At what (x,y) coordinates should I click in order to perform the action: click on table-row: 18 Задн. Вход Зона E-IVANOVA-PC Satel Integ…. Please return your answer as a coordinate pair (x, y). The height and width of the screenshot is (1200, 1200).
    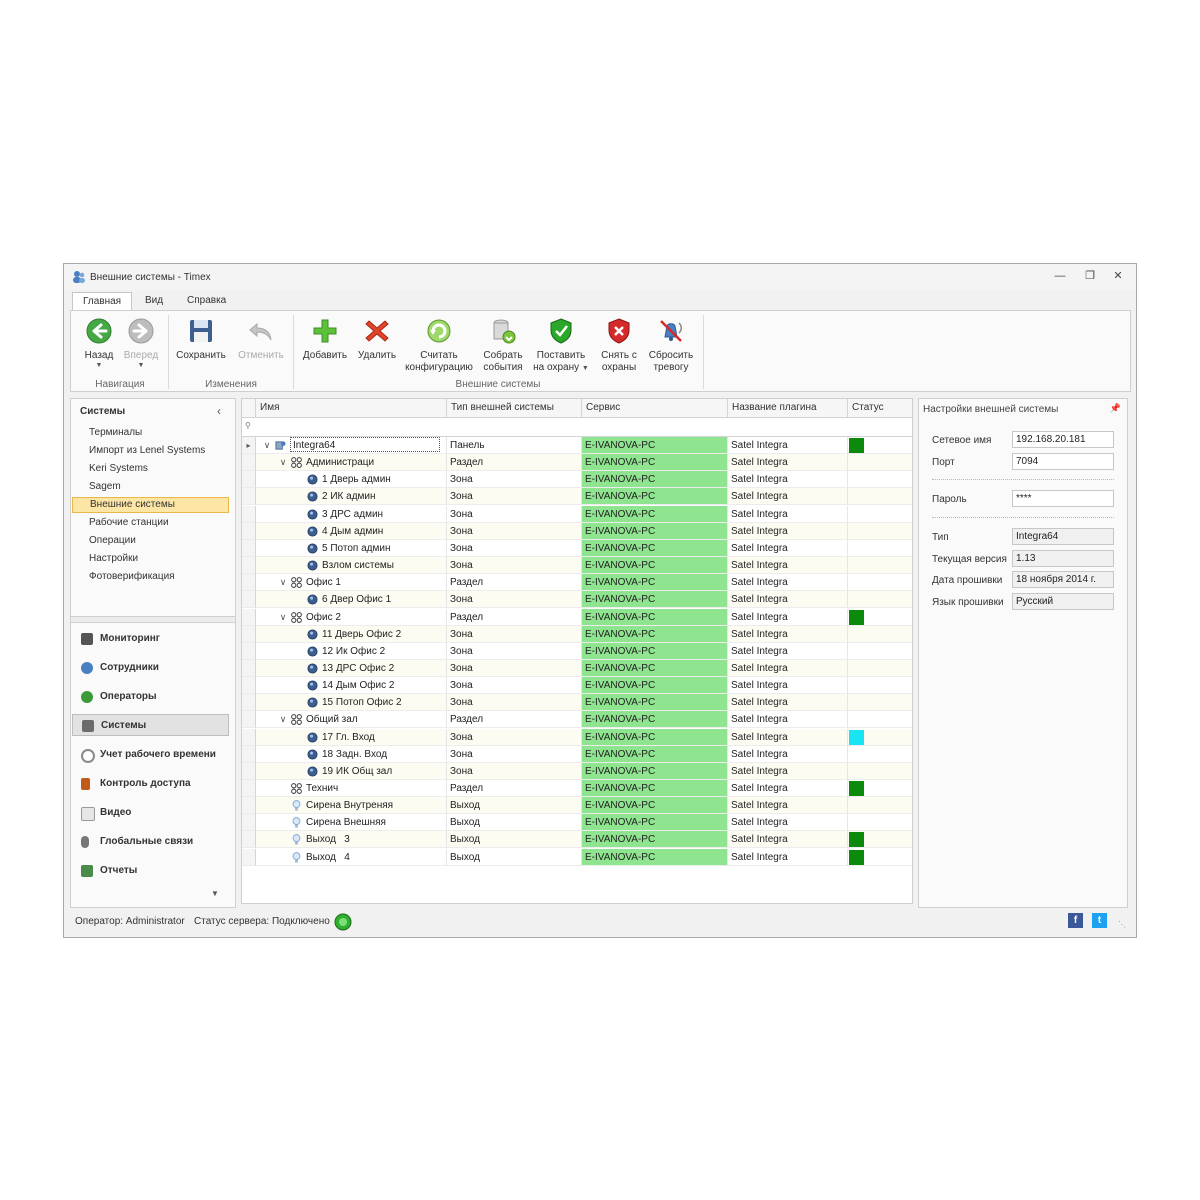
    Looking at the image, I should click on (577, 754).